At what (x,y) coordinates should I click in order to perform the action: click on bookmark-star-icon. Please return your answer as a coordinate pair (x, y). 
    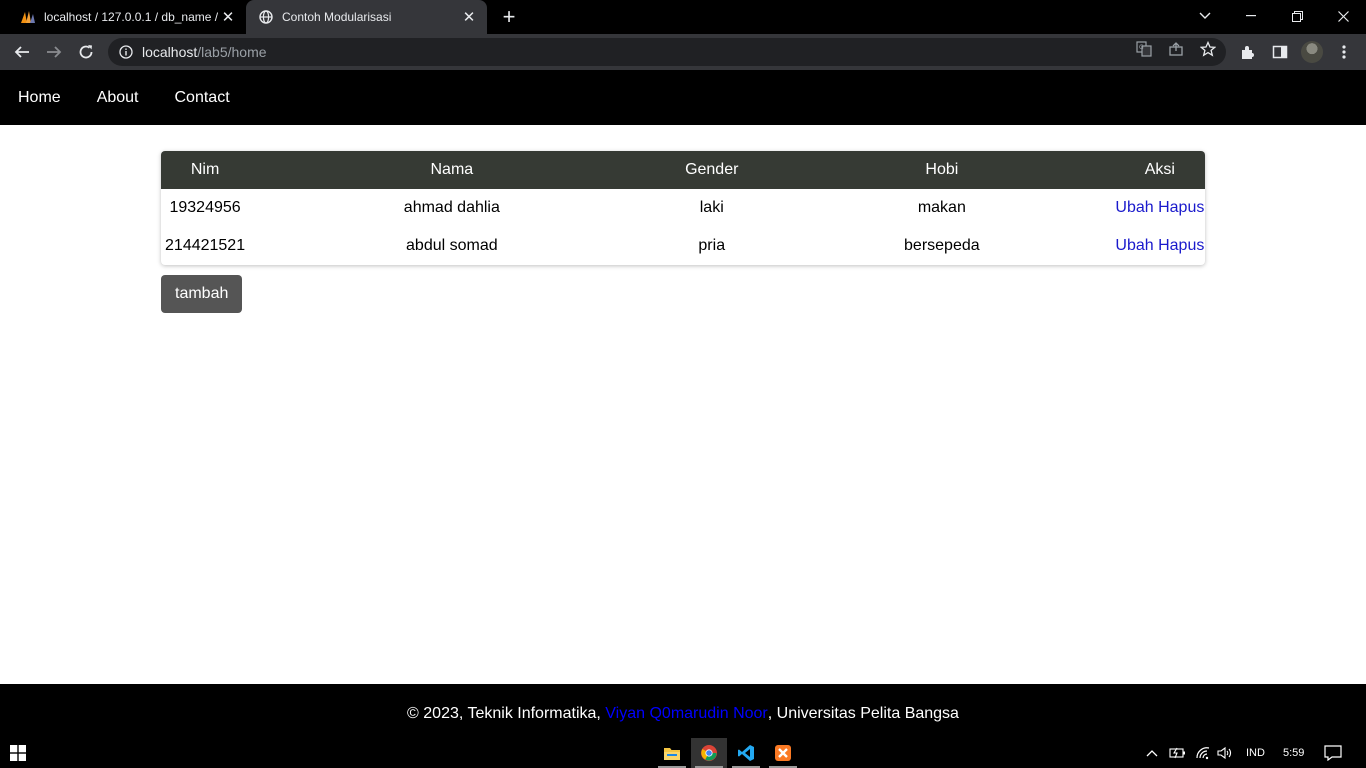
    Looking at the image, I should click on (1208, 49).